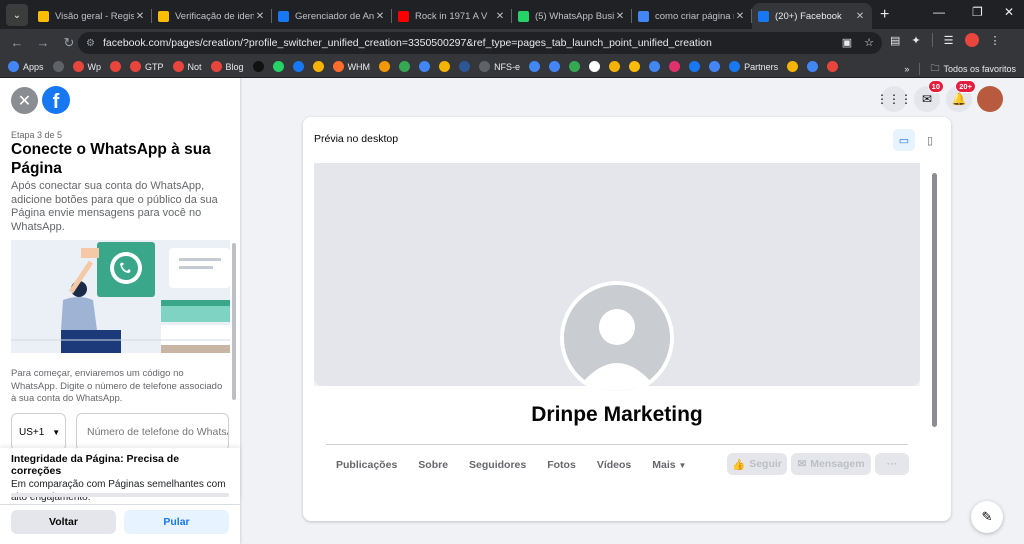 This screenshot has height=544, width=1024. What do you see at coordinates (753, 66) in the screenshot?
I see `bookmark-item: Partners` at bounding box center [753, 66].